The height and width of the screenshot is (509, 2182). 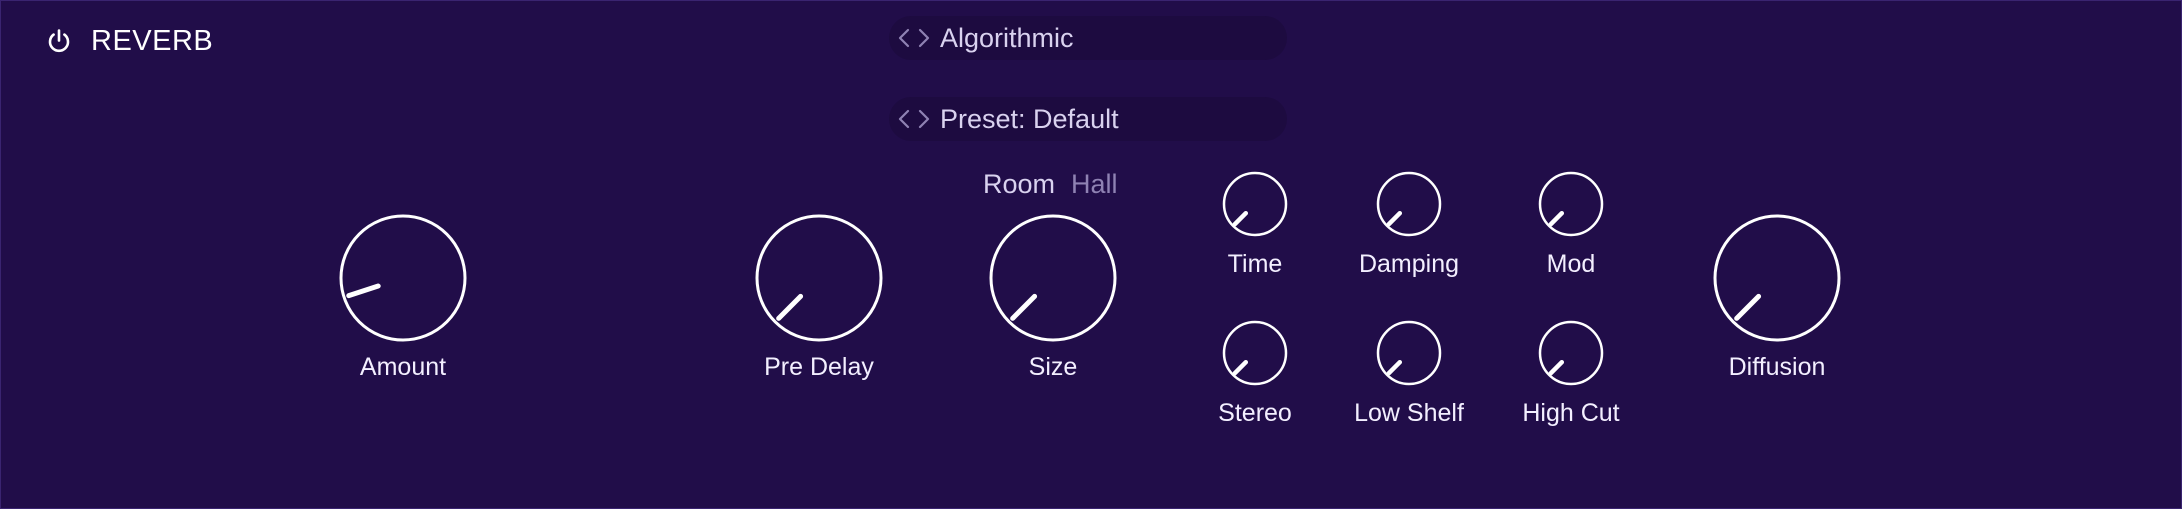 I want to click on knob-low-shelf, so click(x=1409, y=353).